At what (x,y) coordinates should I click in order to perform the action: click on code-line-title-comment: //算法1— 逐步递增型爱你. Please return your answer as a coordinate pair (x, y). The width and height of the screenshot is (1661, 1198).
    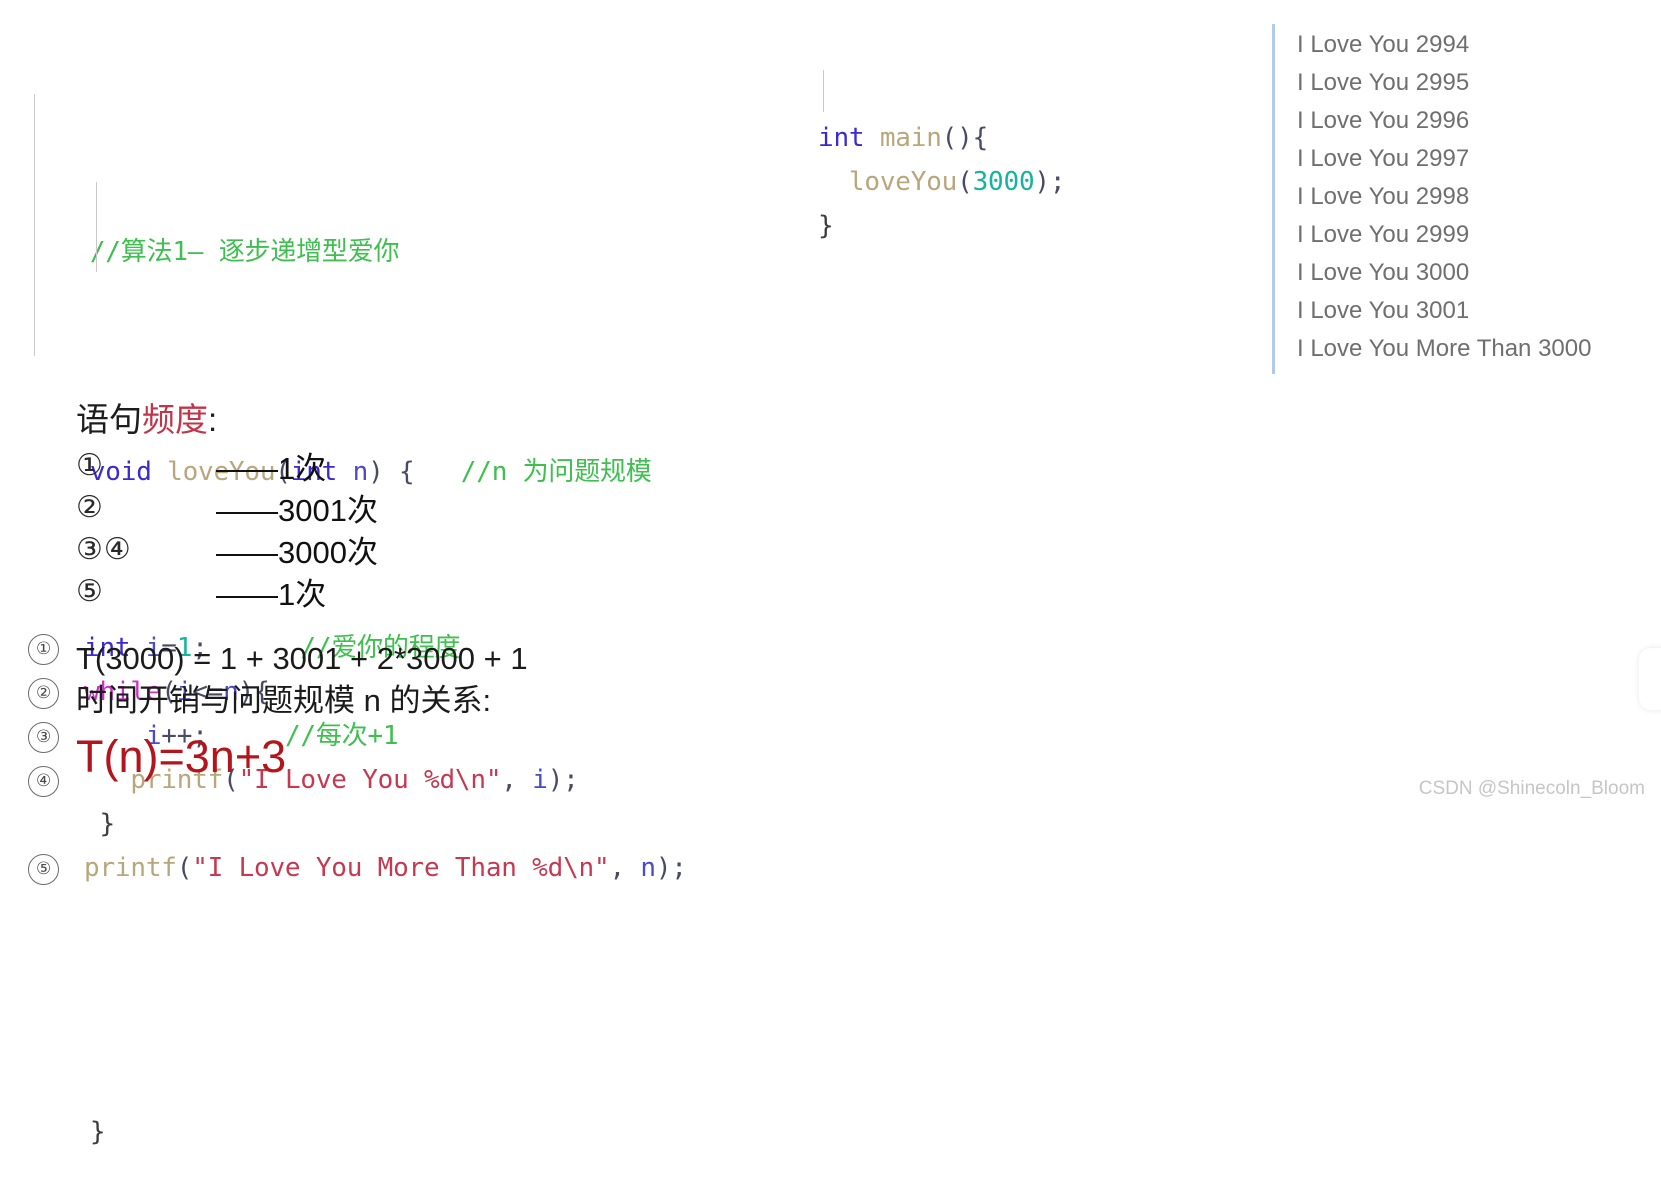
    Looking at the image, I should click on (357, 226).